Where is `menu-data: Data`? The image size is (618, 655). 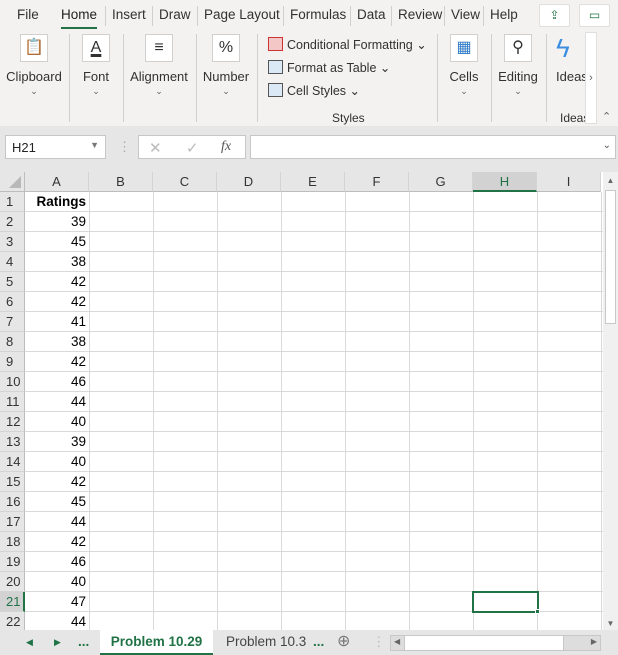 menu-data: Data is located at coordinates (371, 14).